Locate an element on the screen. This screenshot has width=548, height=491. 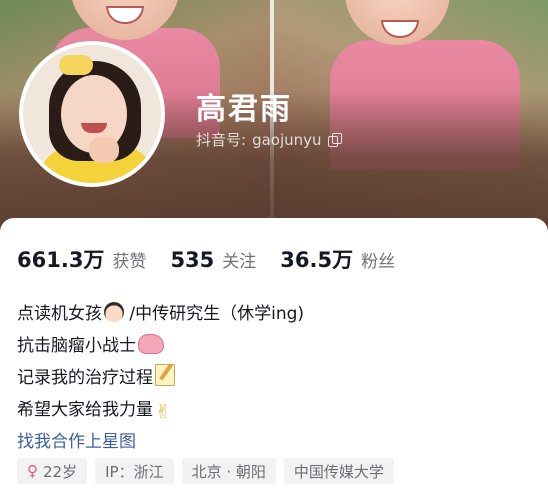
stat-likes-label: 获赞 is located at coordinates (129, 262).